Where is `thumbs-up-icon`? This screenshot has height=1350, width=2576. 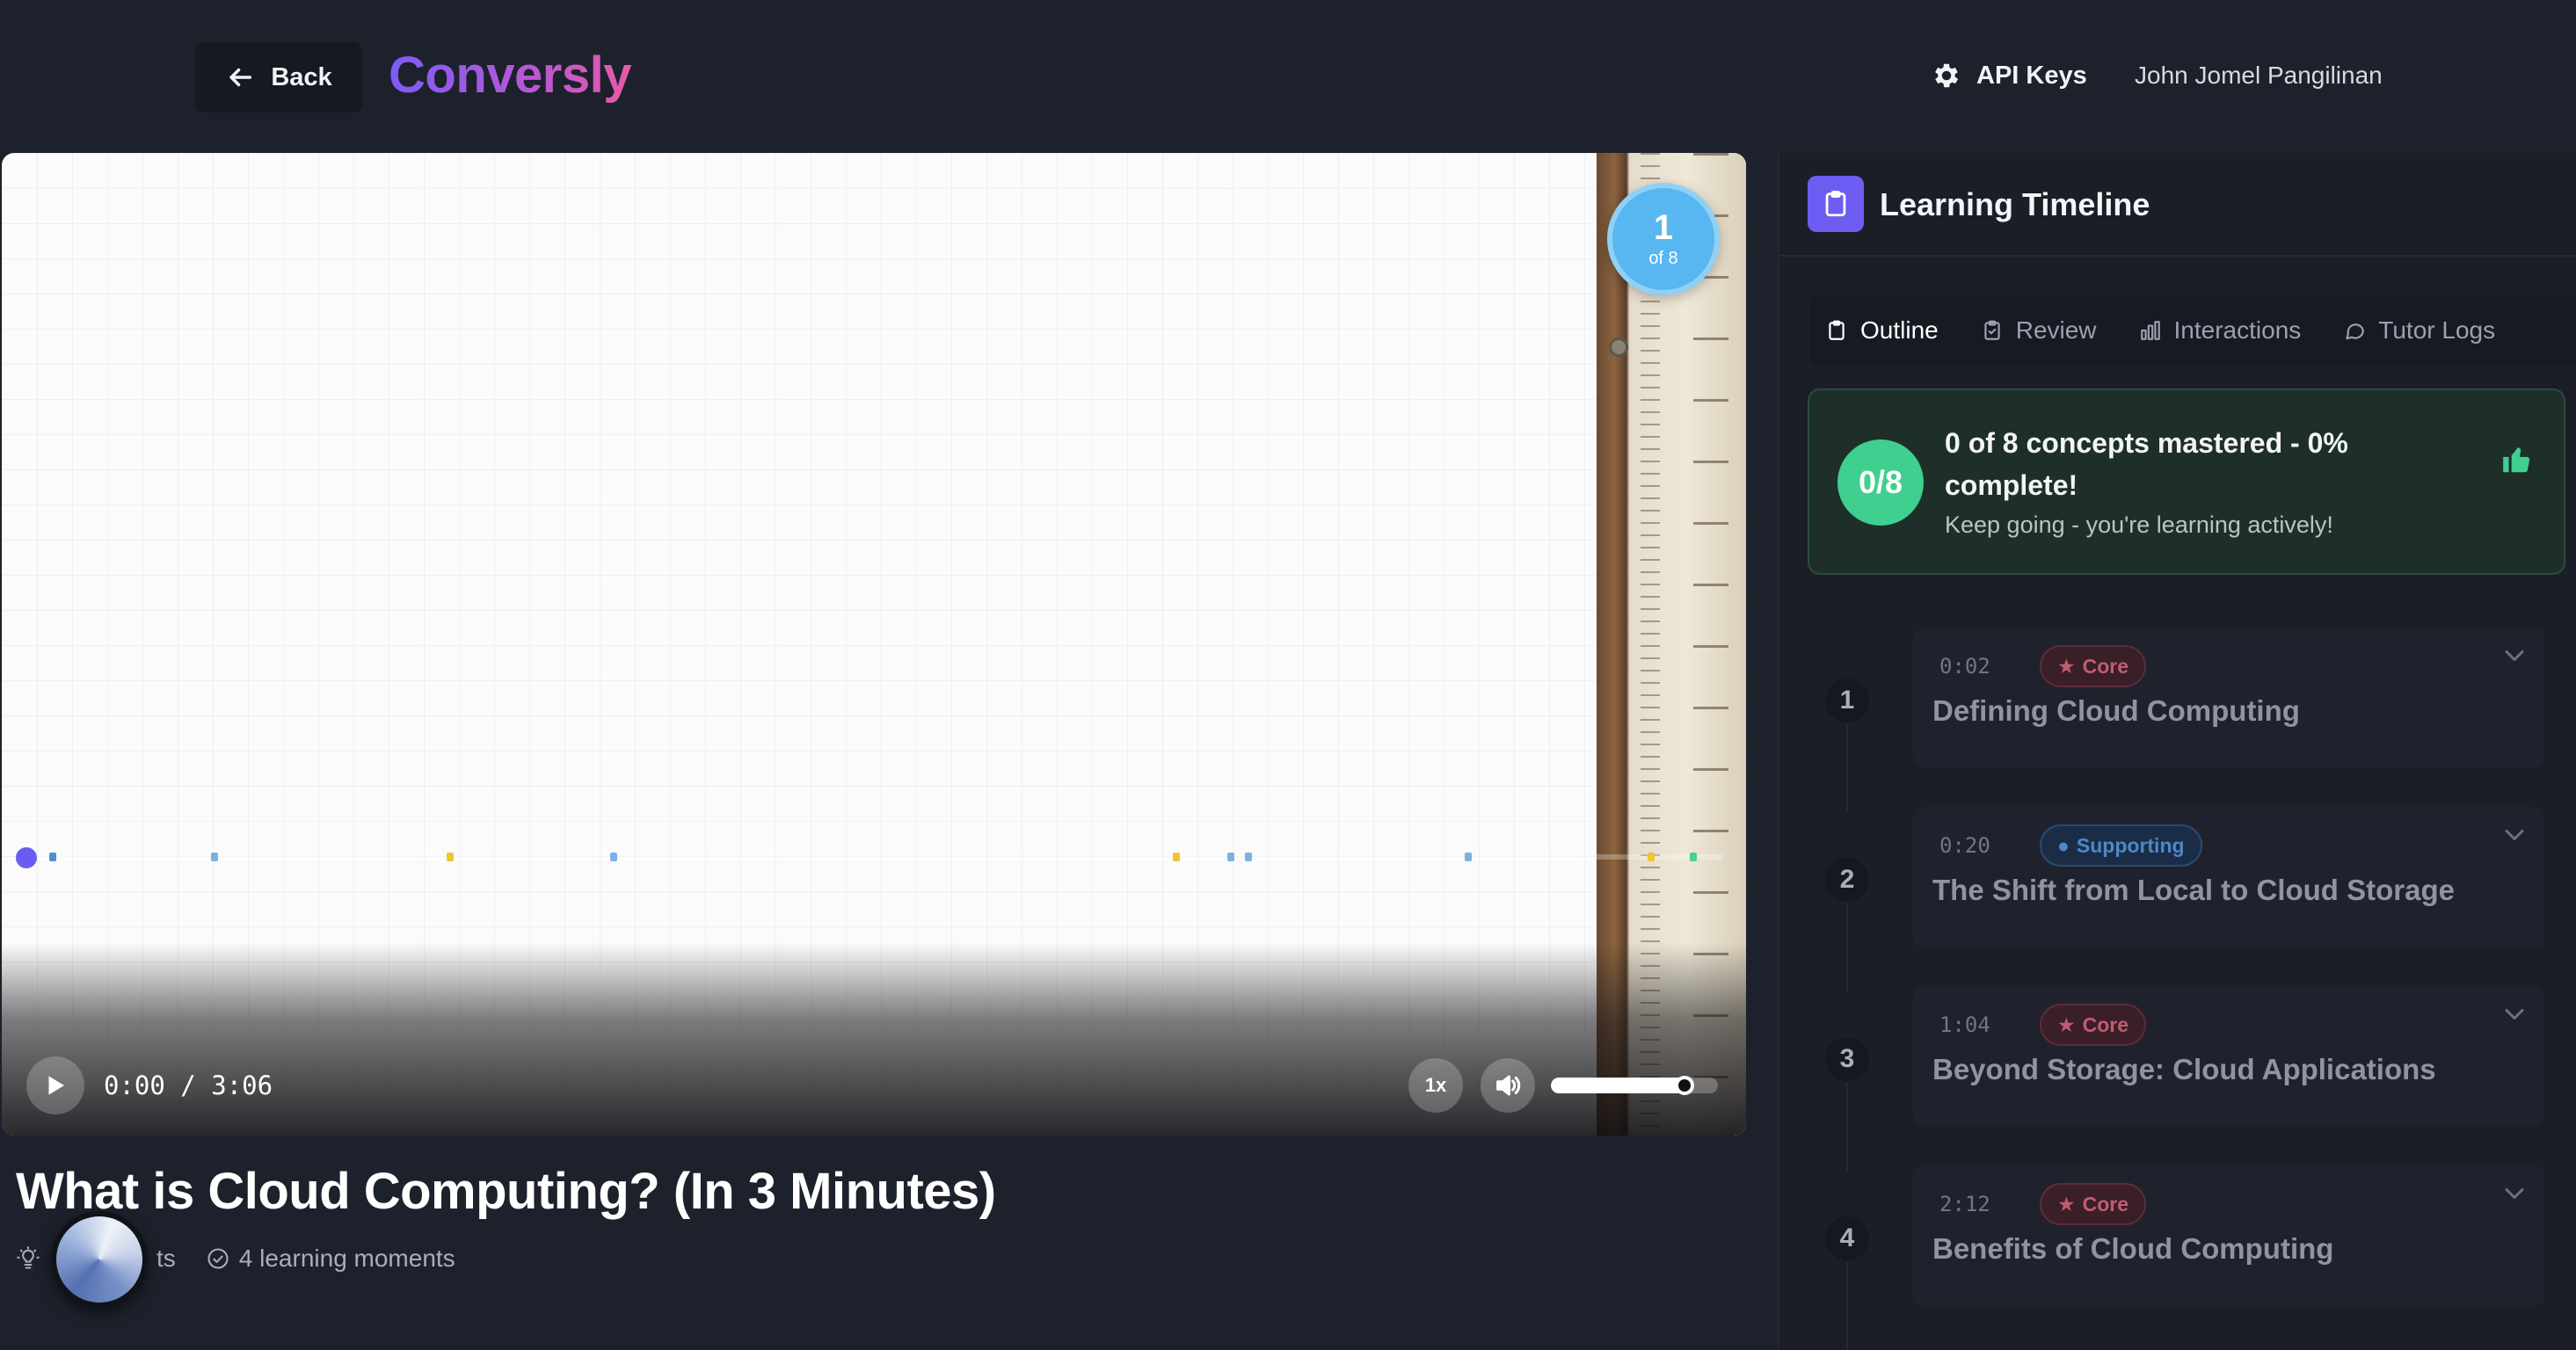 thumbs-up-icon is located at coordinates (2516, 459).